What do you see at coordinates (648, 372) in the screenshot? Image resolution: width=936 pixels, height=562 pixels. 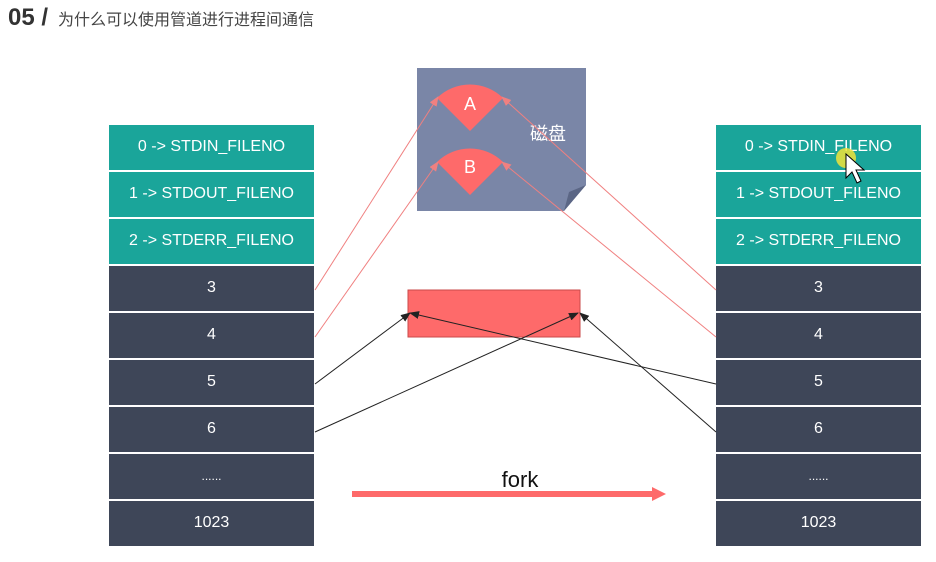 I see `child-fd6-to-pipe-arrow` at bounding box center [648, 372].